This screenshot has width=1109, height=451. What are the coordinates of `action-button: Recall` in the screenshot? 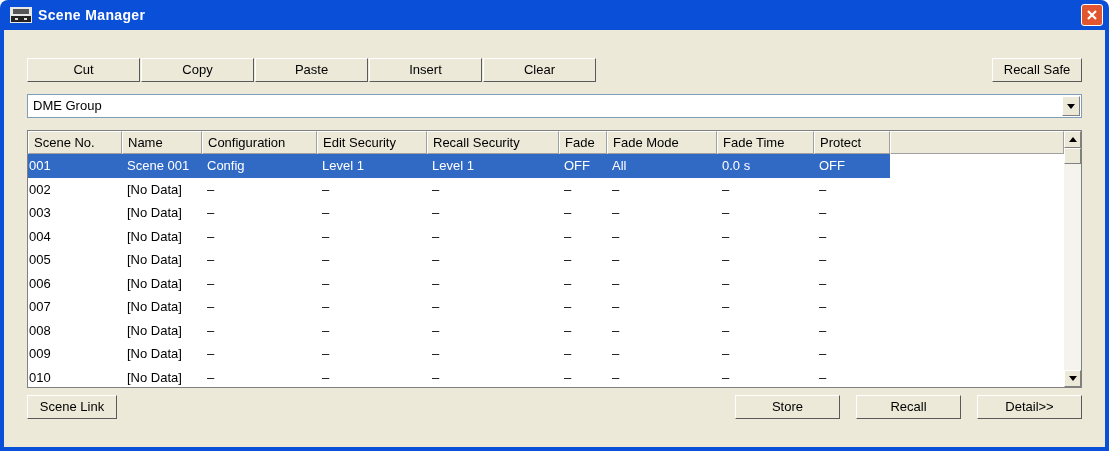 It's located at (908, 407).